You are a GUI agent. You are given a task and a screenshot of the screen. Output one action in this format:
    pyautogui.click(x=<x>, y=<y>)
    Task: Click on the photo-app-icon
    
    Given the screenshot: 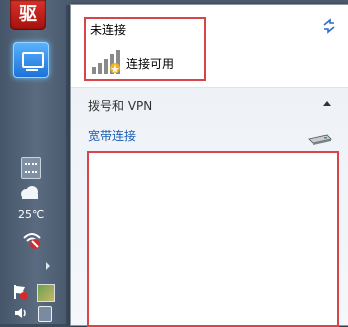 What is the action you would take?
    pyautogui.click(x=46, y=293)
    